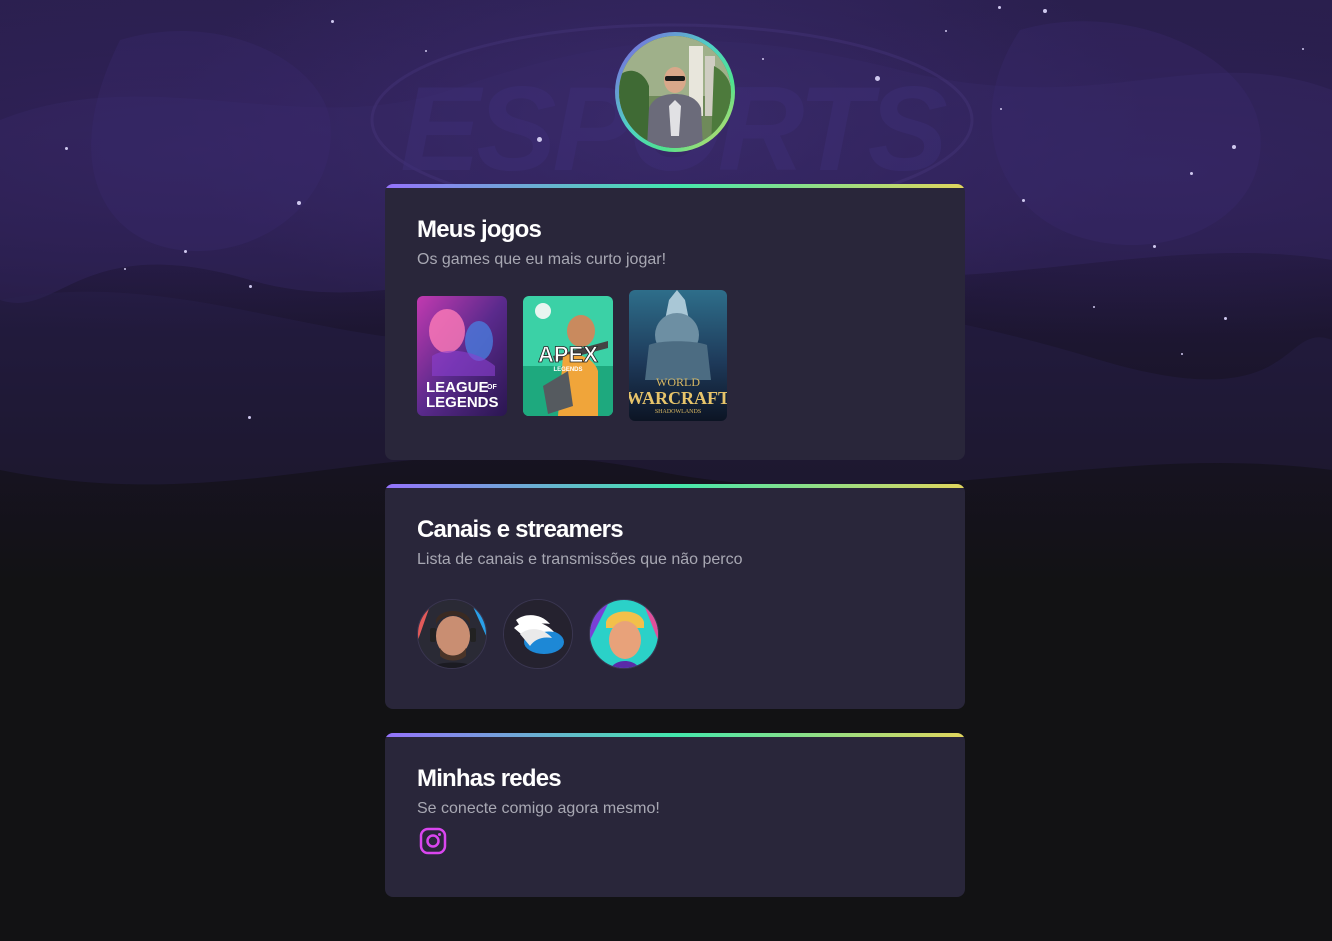 This screenshot has width=1332, height=941. I want to click on streamer-3-avatar, so click(624, 634).